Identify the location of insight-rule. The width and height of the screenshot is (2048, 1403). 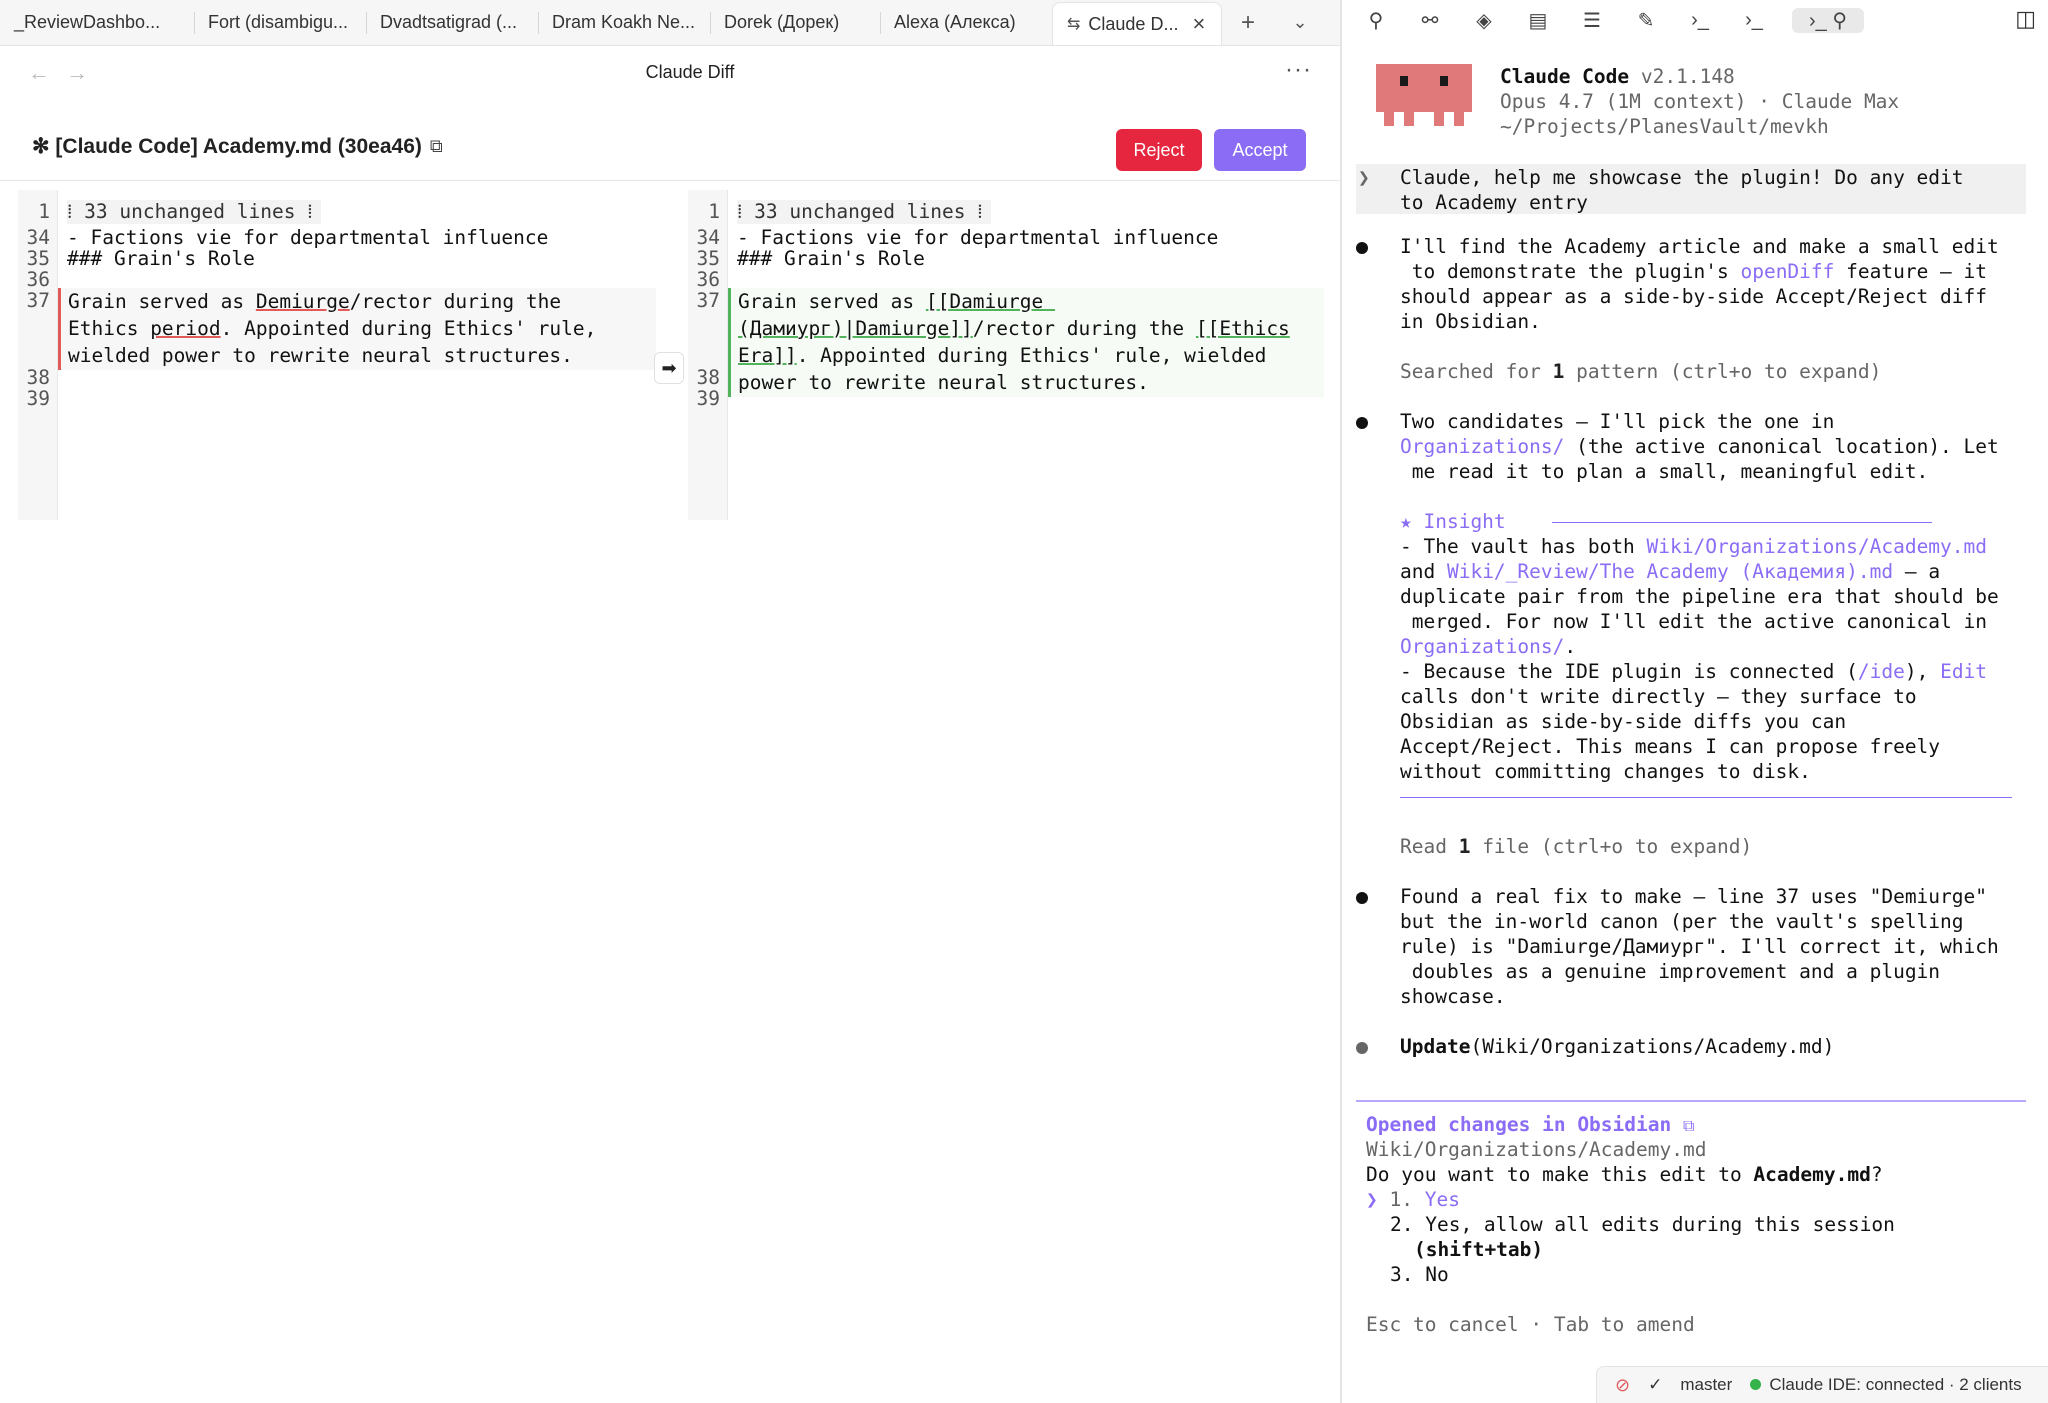
(1706, 797).